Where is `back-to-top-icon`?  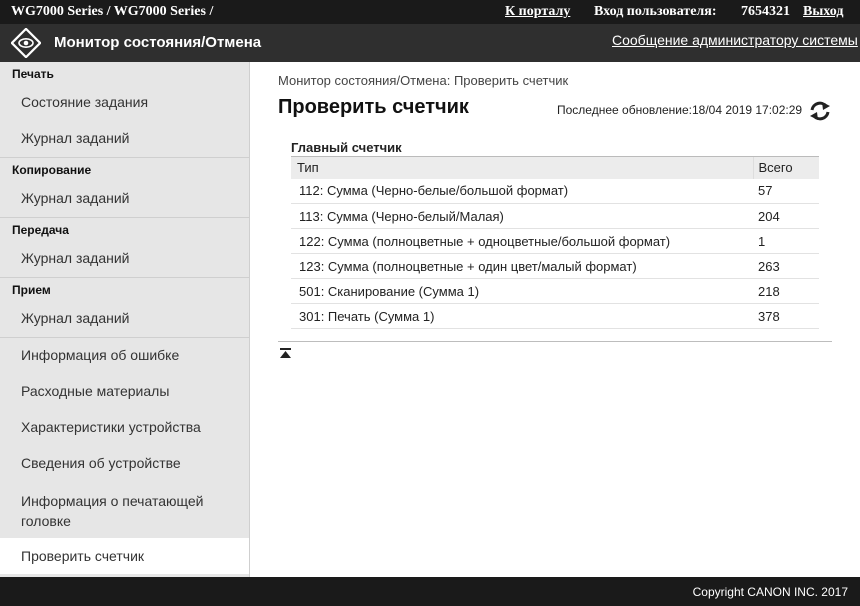 back-to-top-icon is located at coordinates (285, 353).